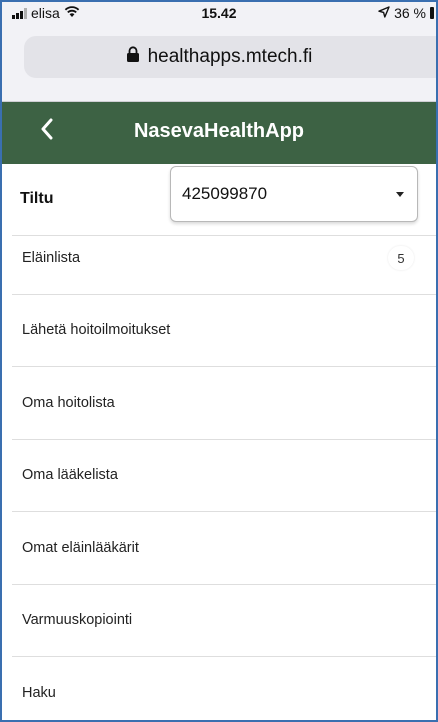  I want to click on caret-down-icon, so click(400, 194).